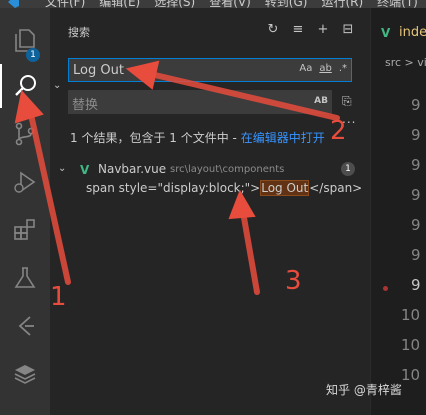 This screenshot has height=415, width=426. What do you see at coordinates (200, 102) in the screenshot?
I see `replace-input: 替换 AB` at bounding box center [200, 102].